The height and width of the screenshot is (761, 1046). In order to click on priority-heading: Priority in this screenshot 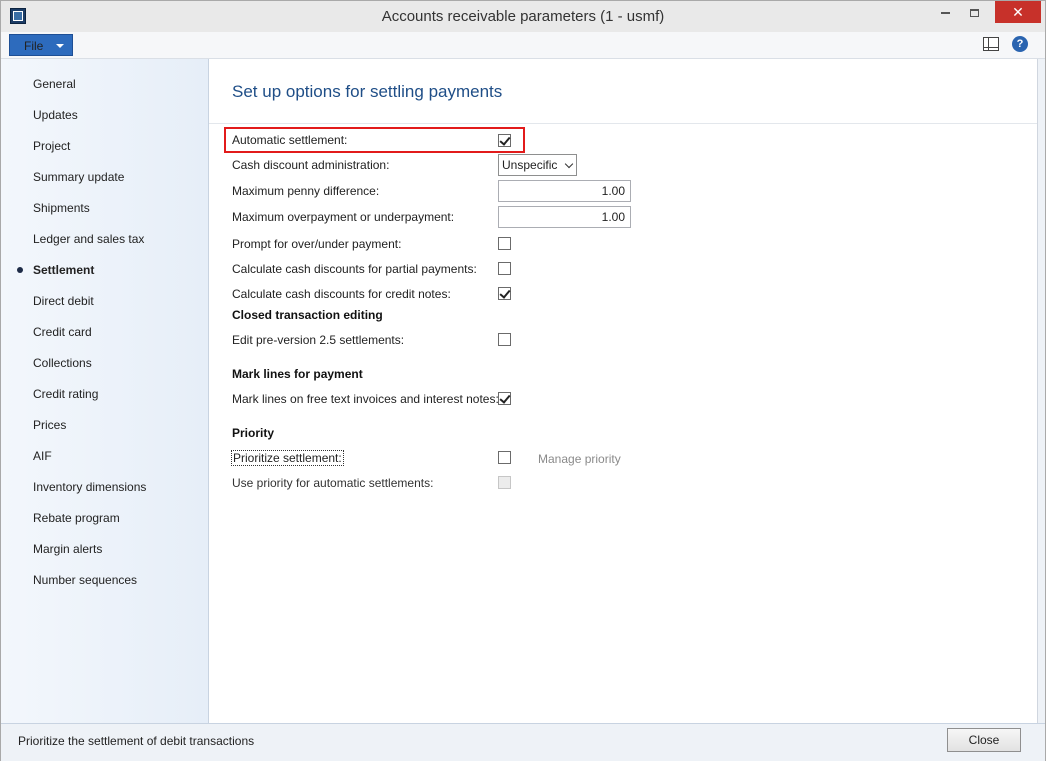, I will do `click(253, 433)`.